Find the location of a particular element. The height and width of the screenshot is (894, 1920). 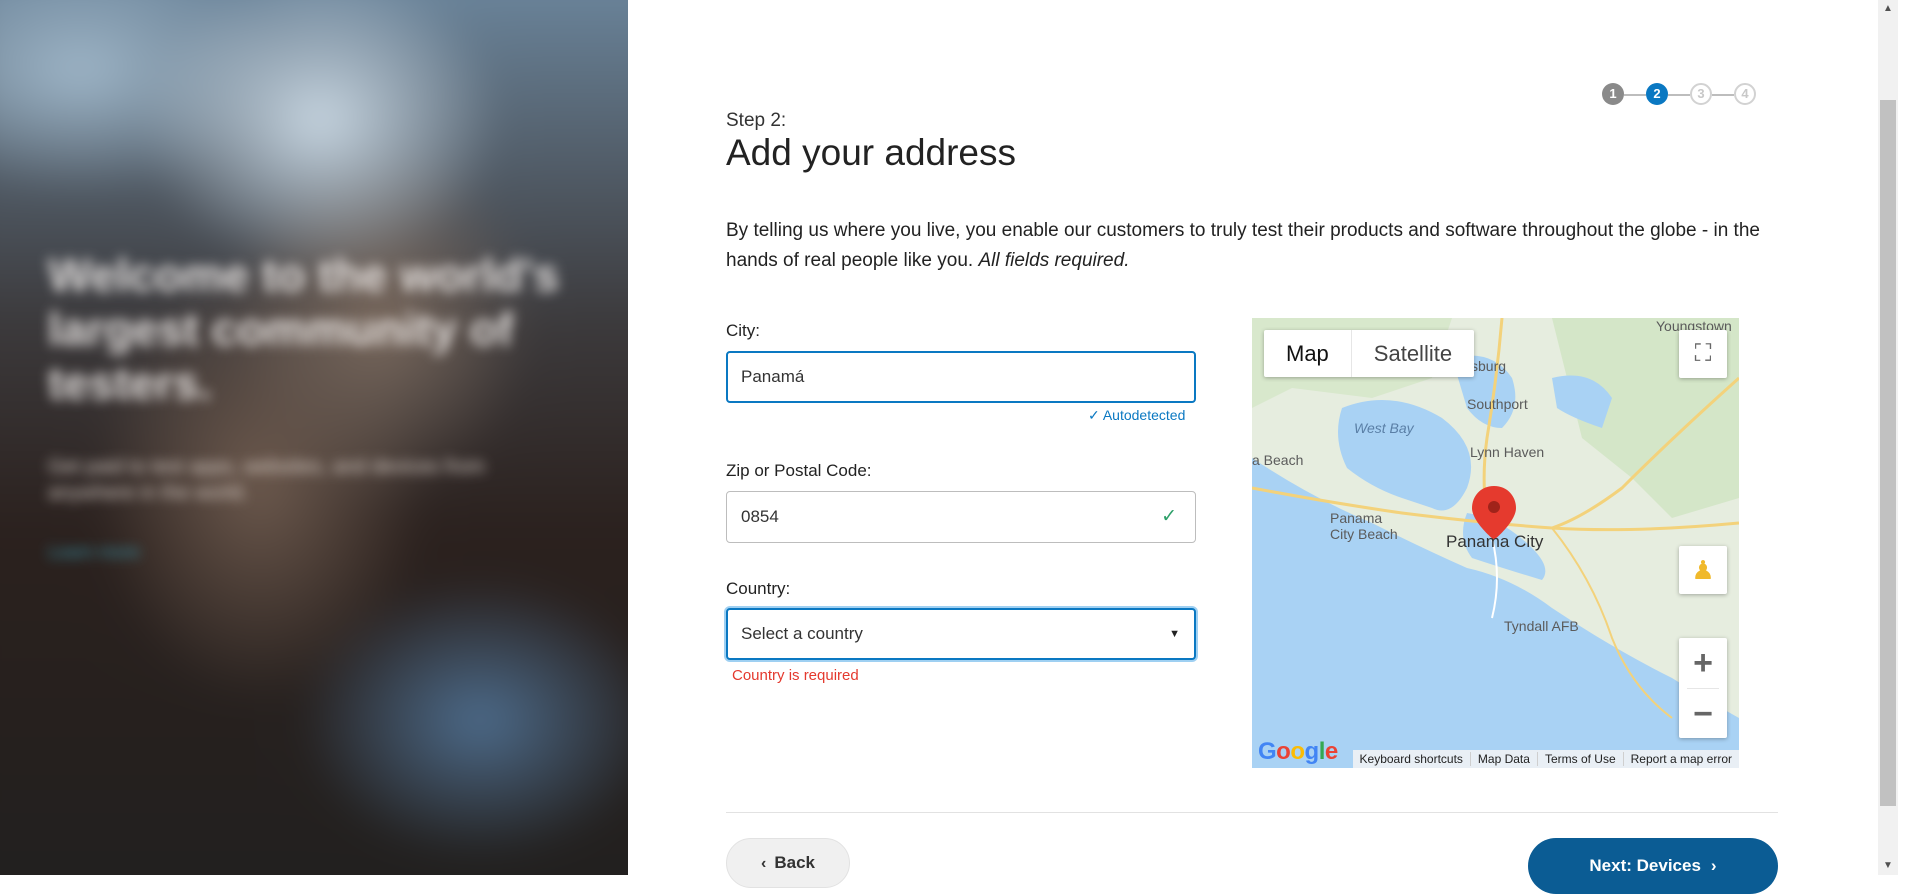

caret-down-icon: ▼ is located at coordinates (1174, 634).